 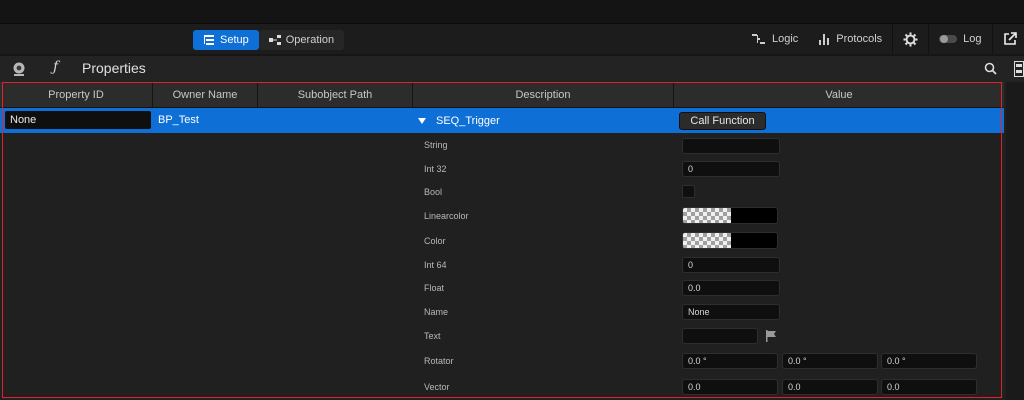 What do you see at coordinates (502, 216) in the screenshot?
I see `param-row: Linearcolor` at bounding box center [502, 216].